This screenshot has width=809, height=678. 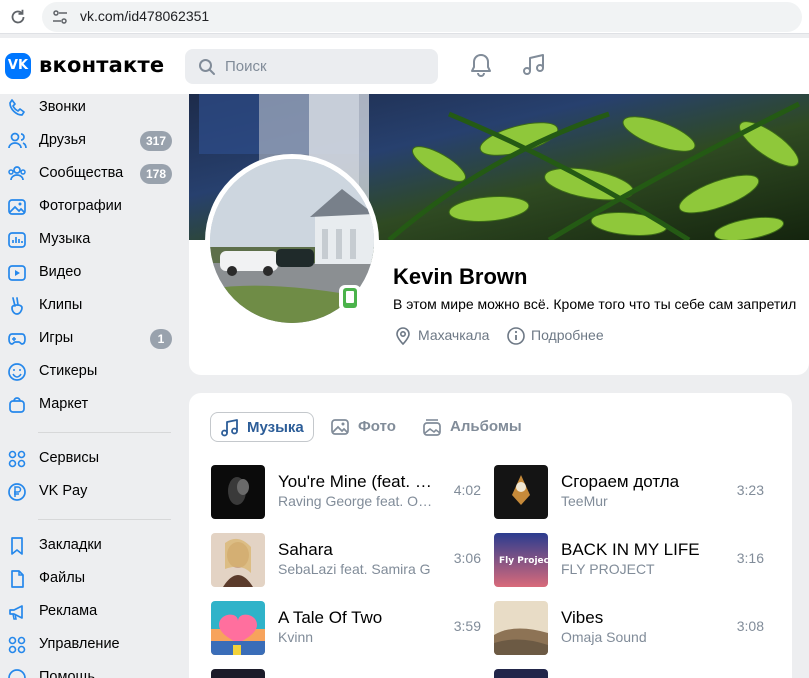 I want to click on art-text-fly-project: Fly Project, so click(x=523, y=561).